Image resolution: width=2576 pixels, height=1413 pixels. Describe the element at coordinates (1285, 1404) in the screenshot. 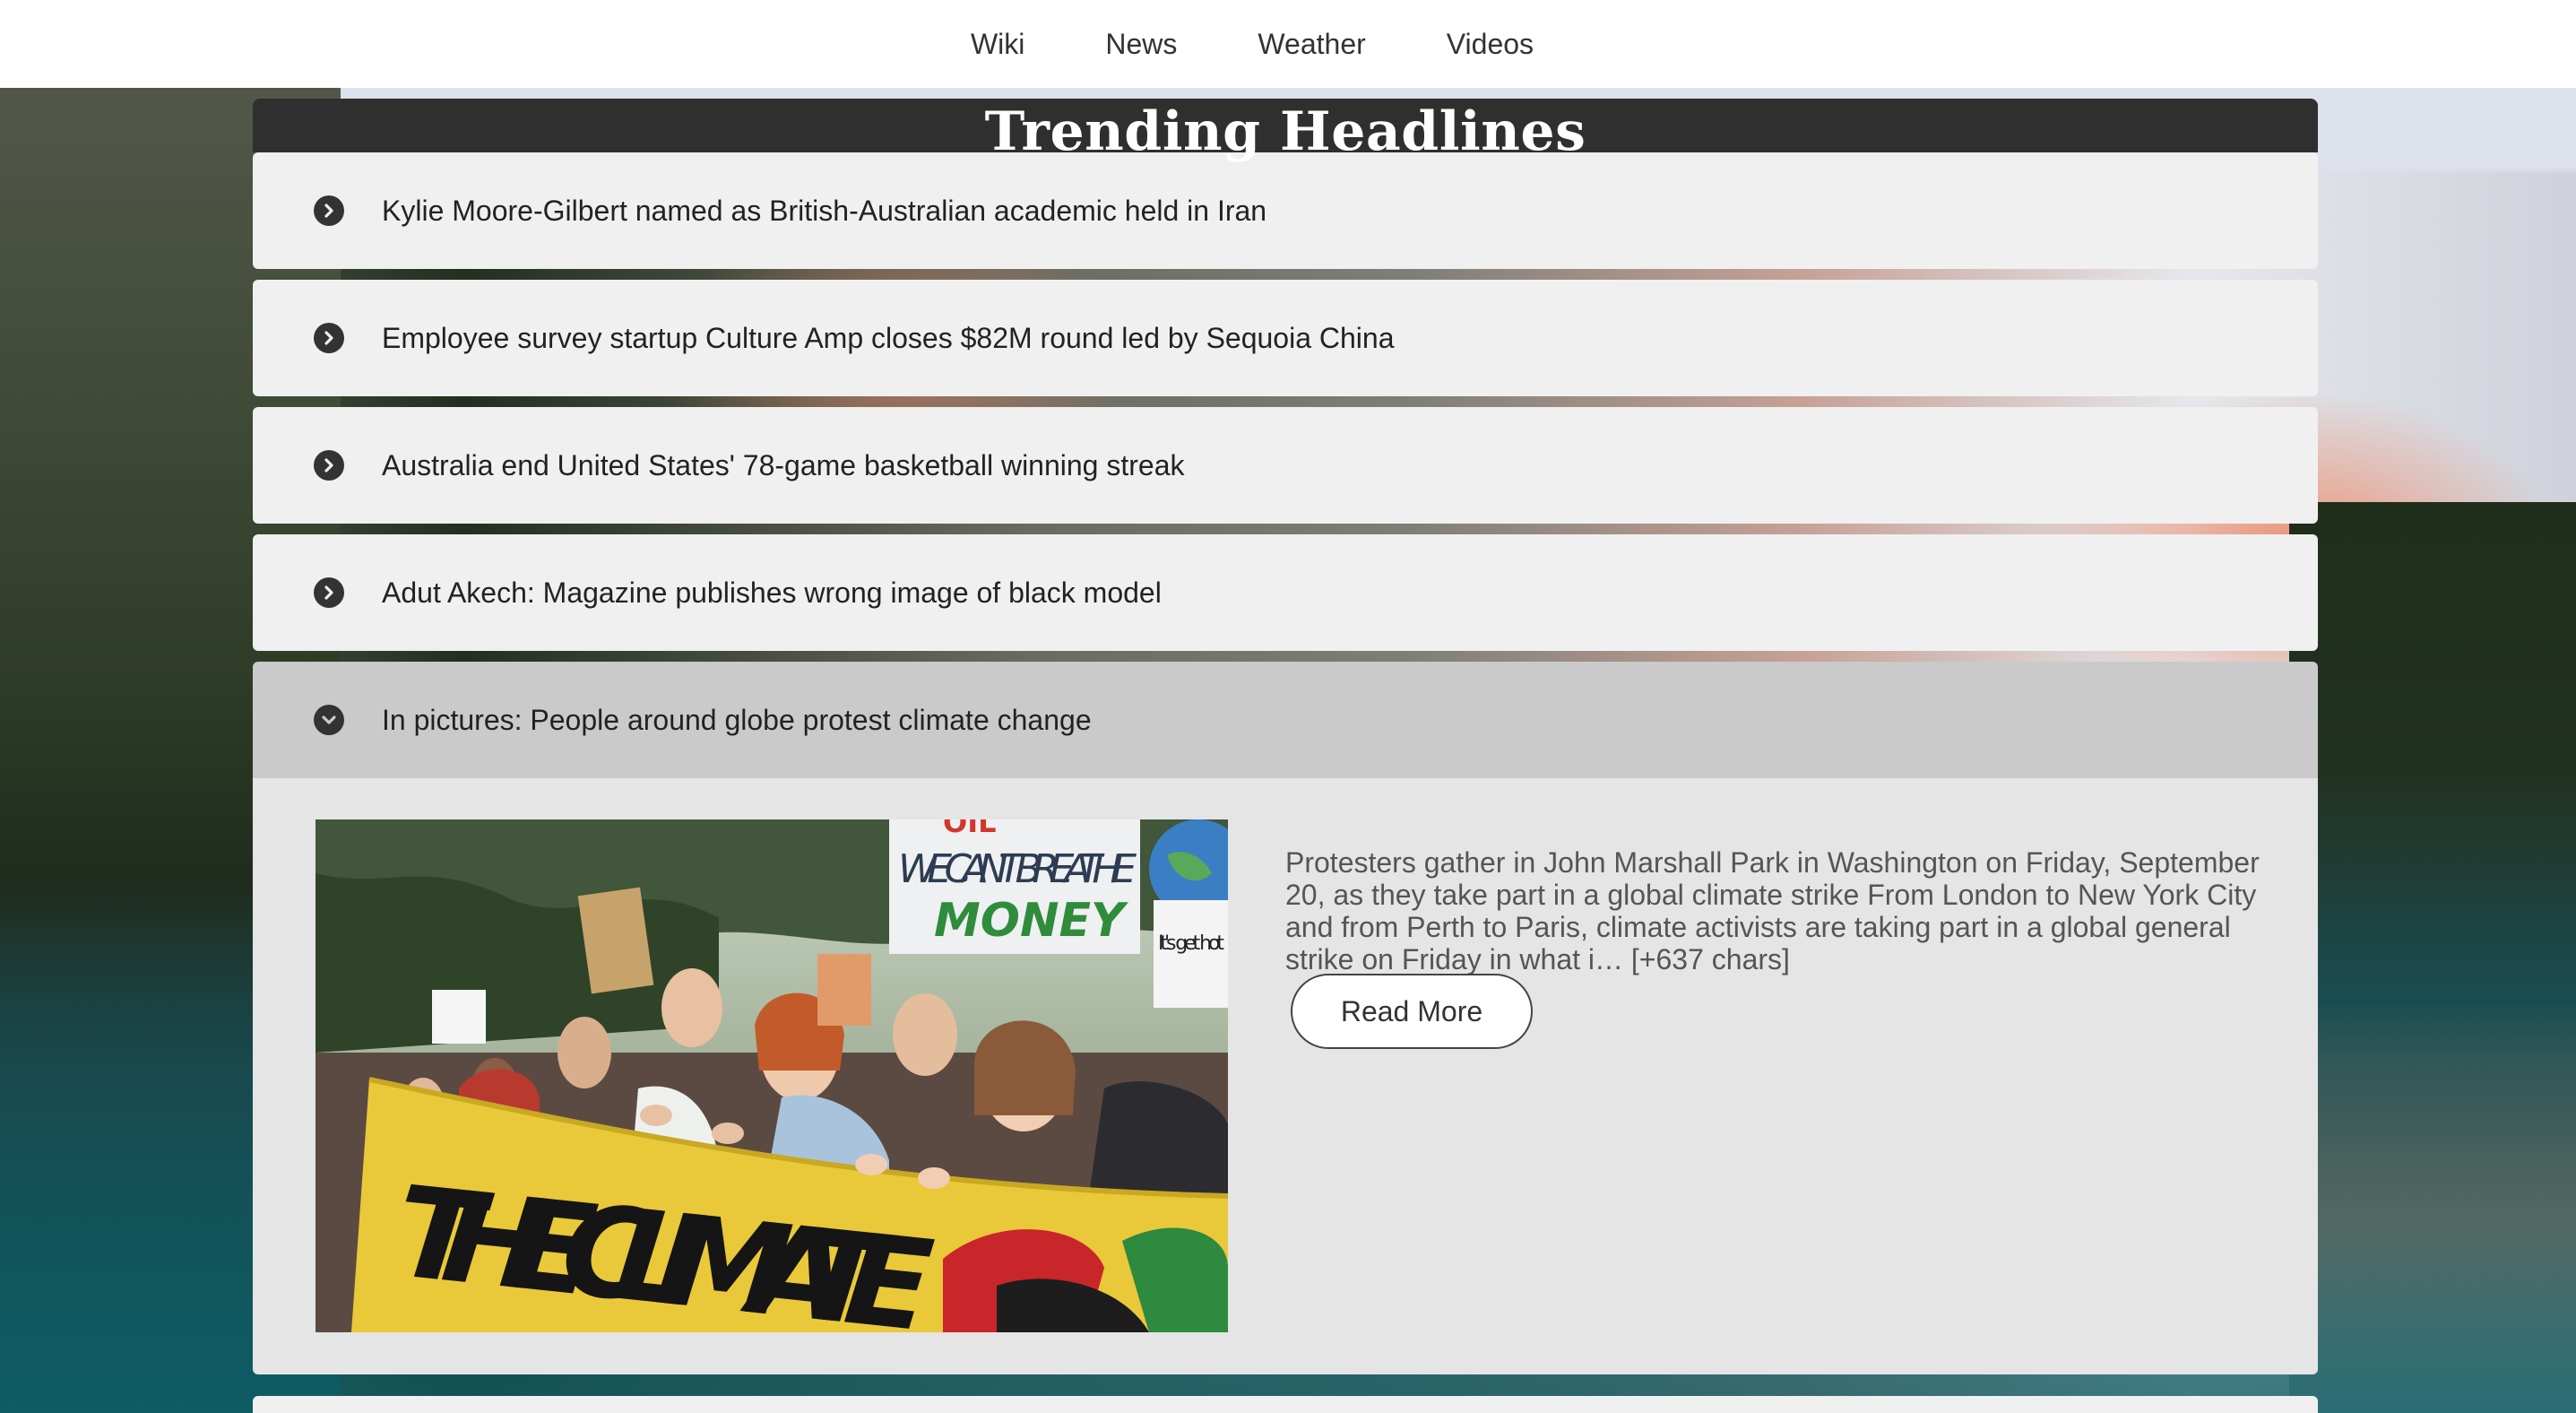

I see `headline-item-partial` at that location.